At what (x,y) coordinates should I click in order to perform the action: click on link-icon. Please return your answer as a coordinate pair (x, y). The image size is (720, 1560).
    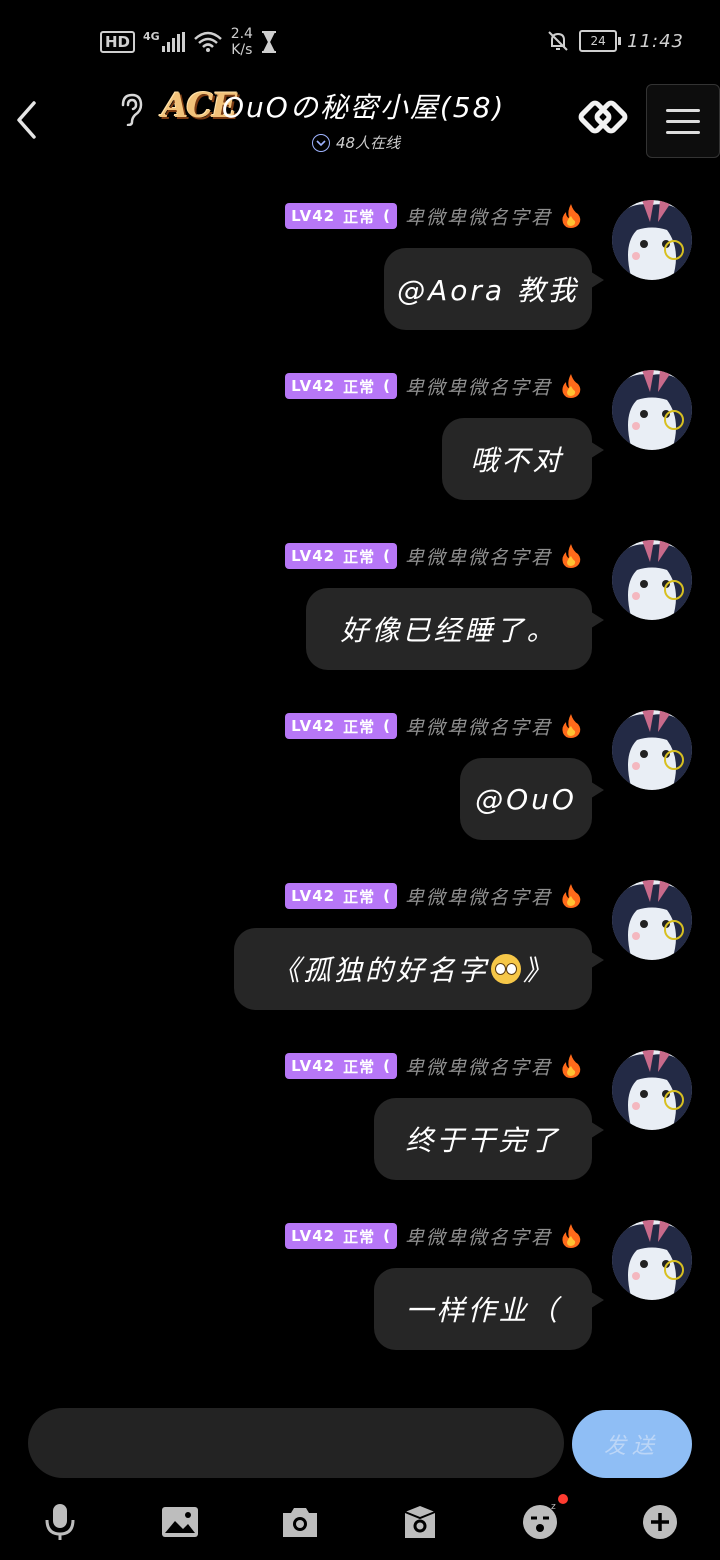
    Looking at the image, I should click on (604, 118).